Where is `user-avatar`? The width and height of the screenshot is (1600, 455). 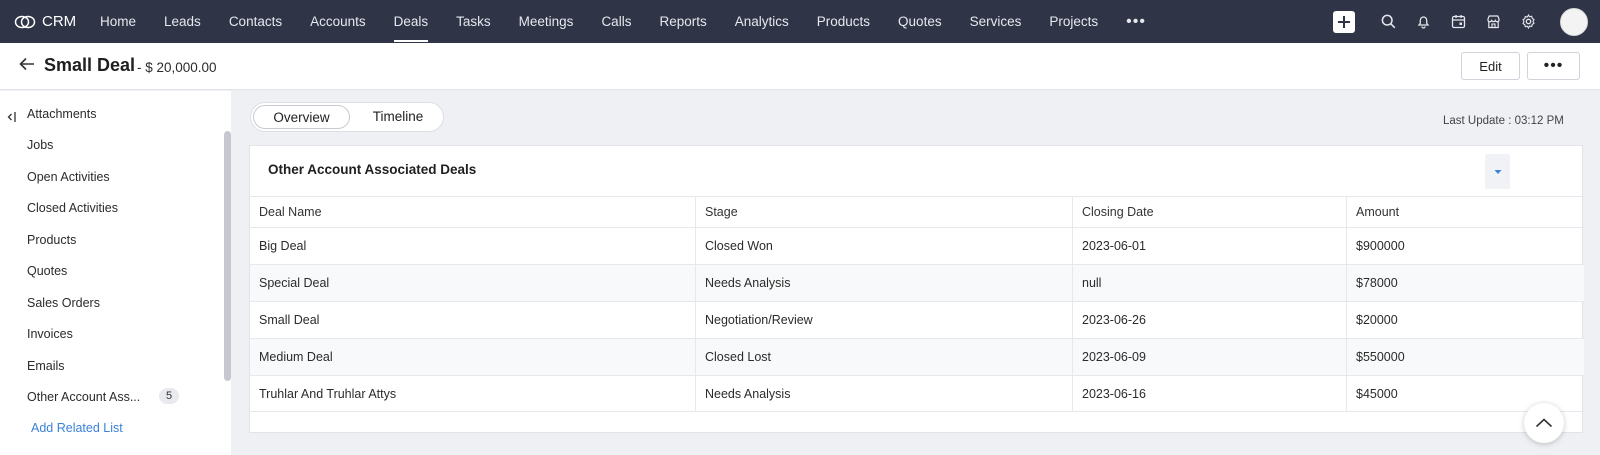 user-avatar is located at coordinates (1574, 21).